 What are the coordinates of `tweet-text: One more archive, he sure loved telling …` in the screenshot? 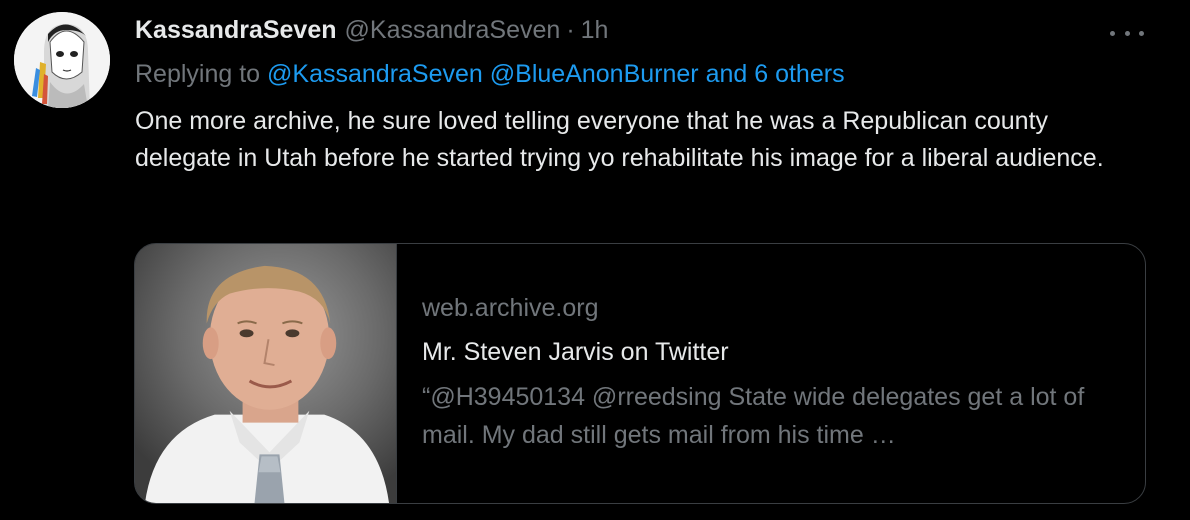 It's located at (619, 139).